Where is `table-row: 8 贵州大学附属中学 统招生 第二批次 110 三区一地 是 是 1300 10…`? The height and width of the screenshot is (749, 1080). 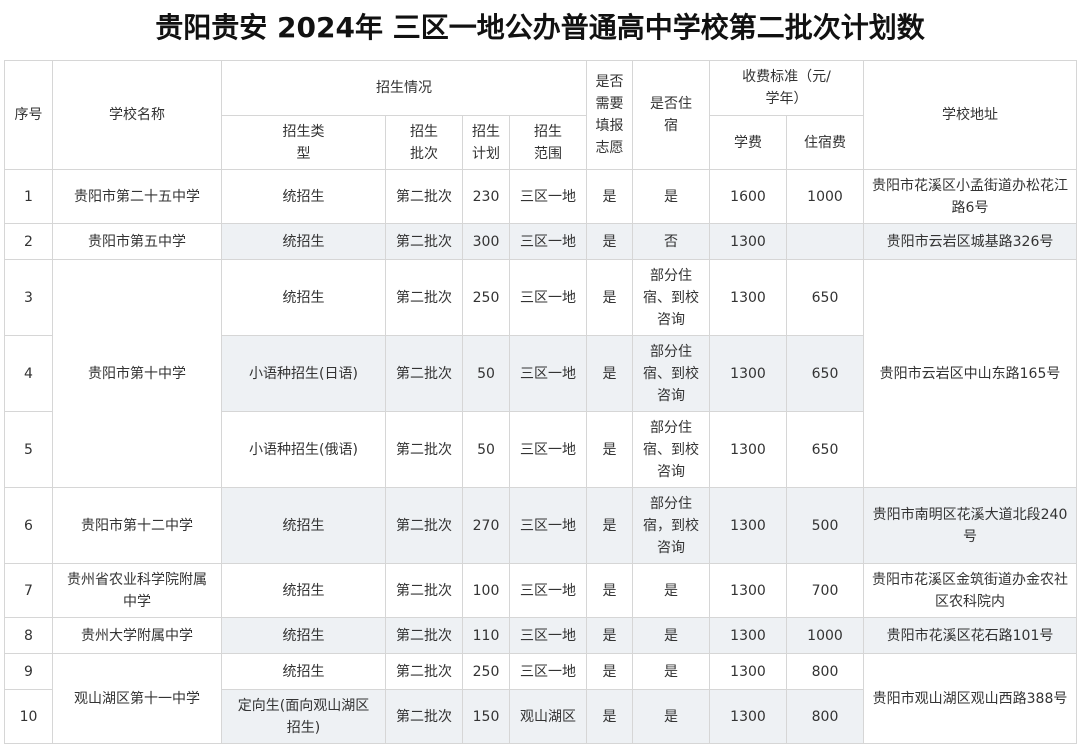 table-row: 8 贵州大学附属中学 统招生 第二批次 110 三区一地 是 是 1300 10… is located at coordinates (540, 635).